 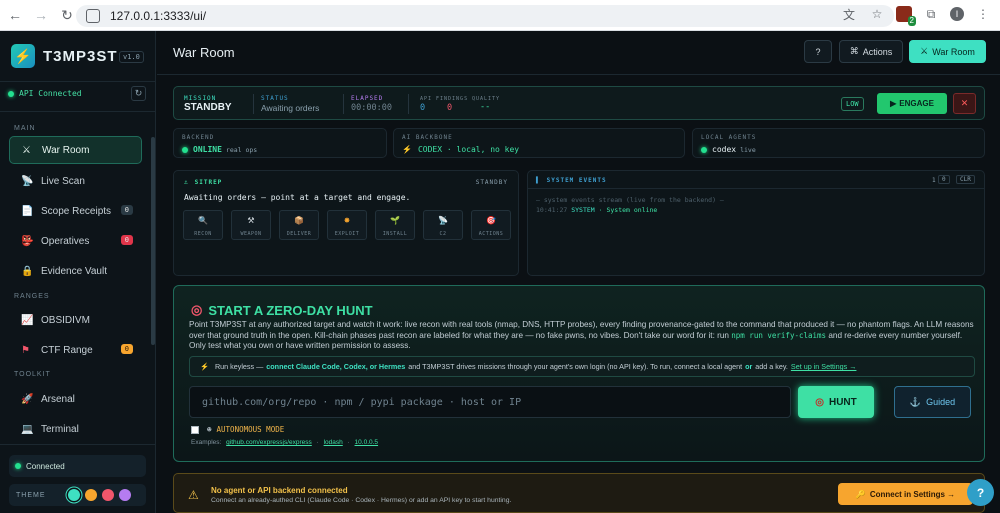 I want to click on status-label: STATUS, so click(x=275, y=98).